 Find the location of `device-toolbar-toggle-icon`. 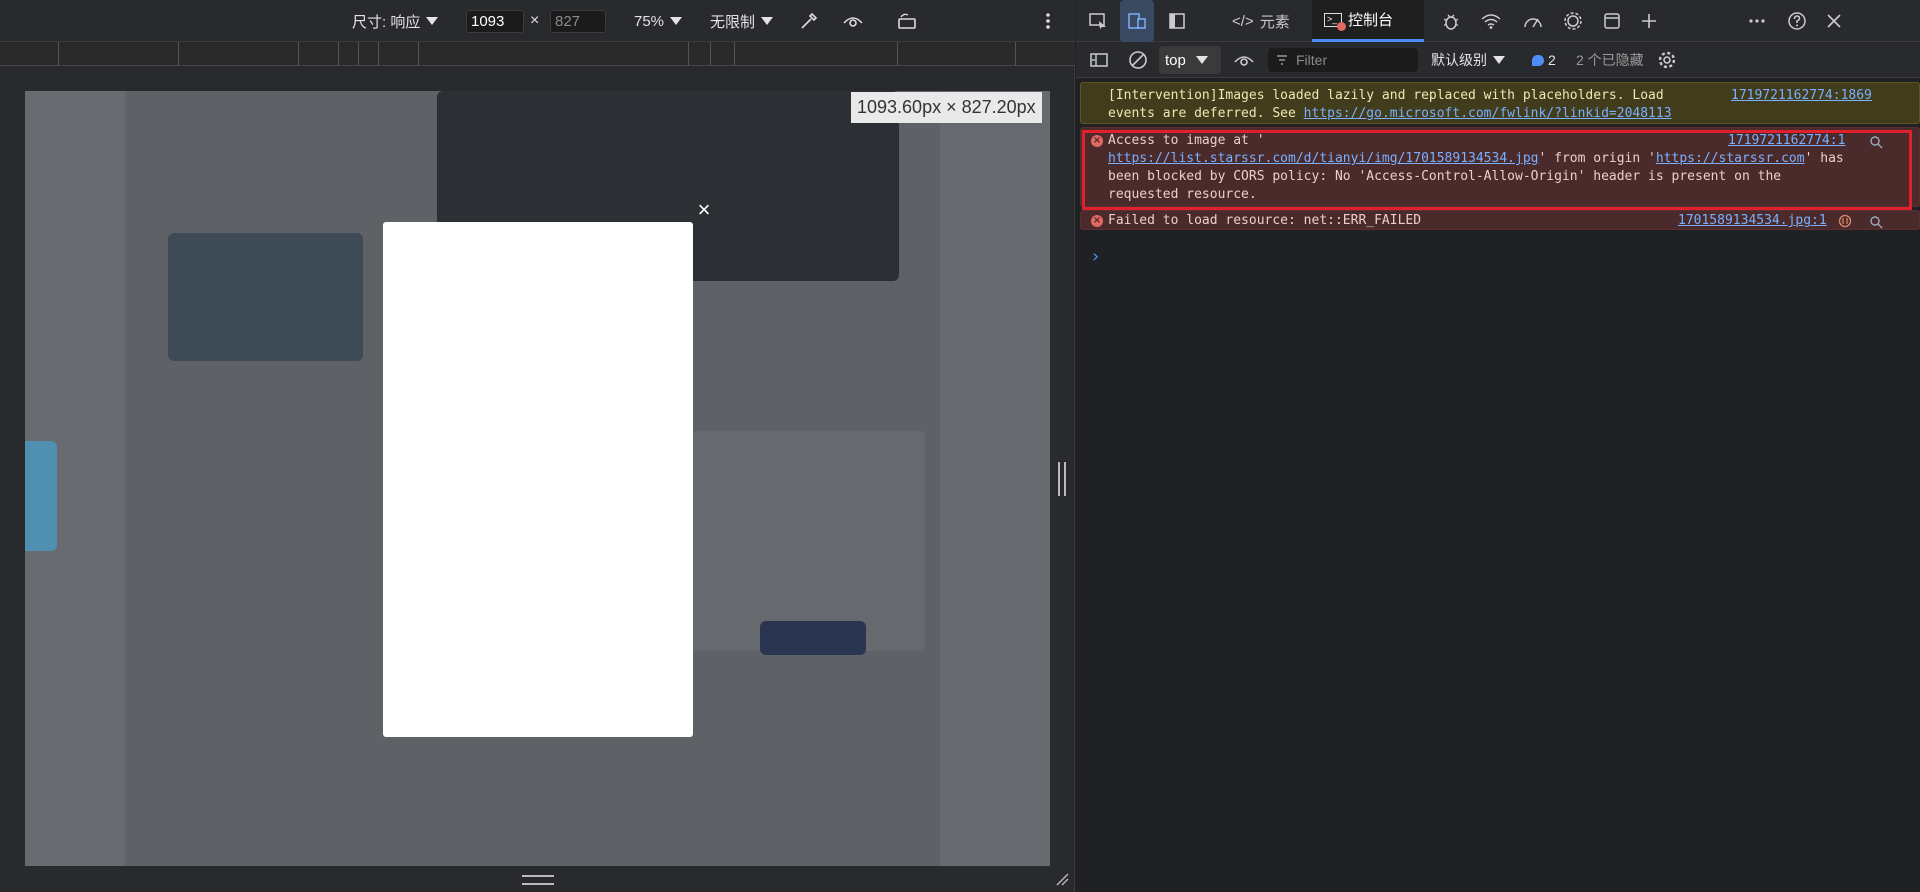

device-toolbar-toggle-icon is located at coordinates (1137, 21).